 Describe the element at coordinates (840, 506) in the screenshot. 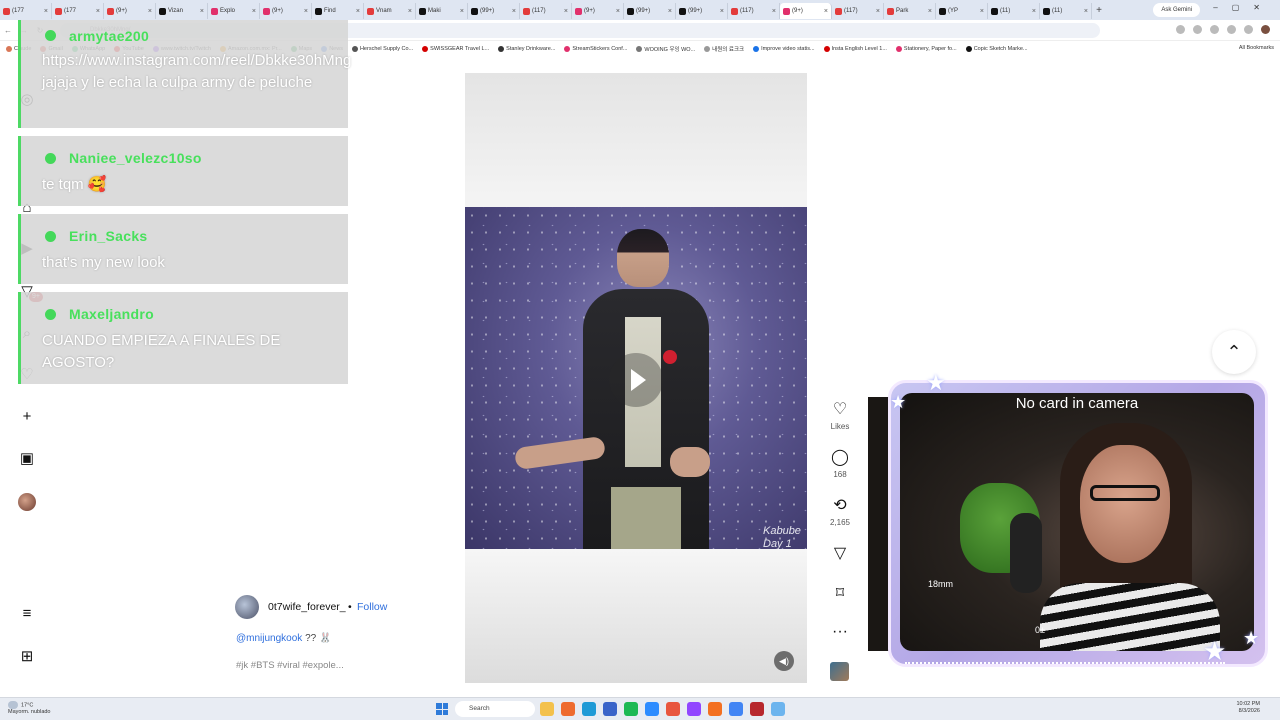

I see `repost-icon: ⟲` at that location.